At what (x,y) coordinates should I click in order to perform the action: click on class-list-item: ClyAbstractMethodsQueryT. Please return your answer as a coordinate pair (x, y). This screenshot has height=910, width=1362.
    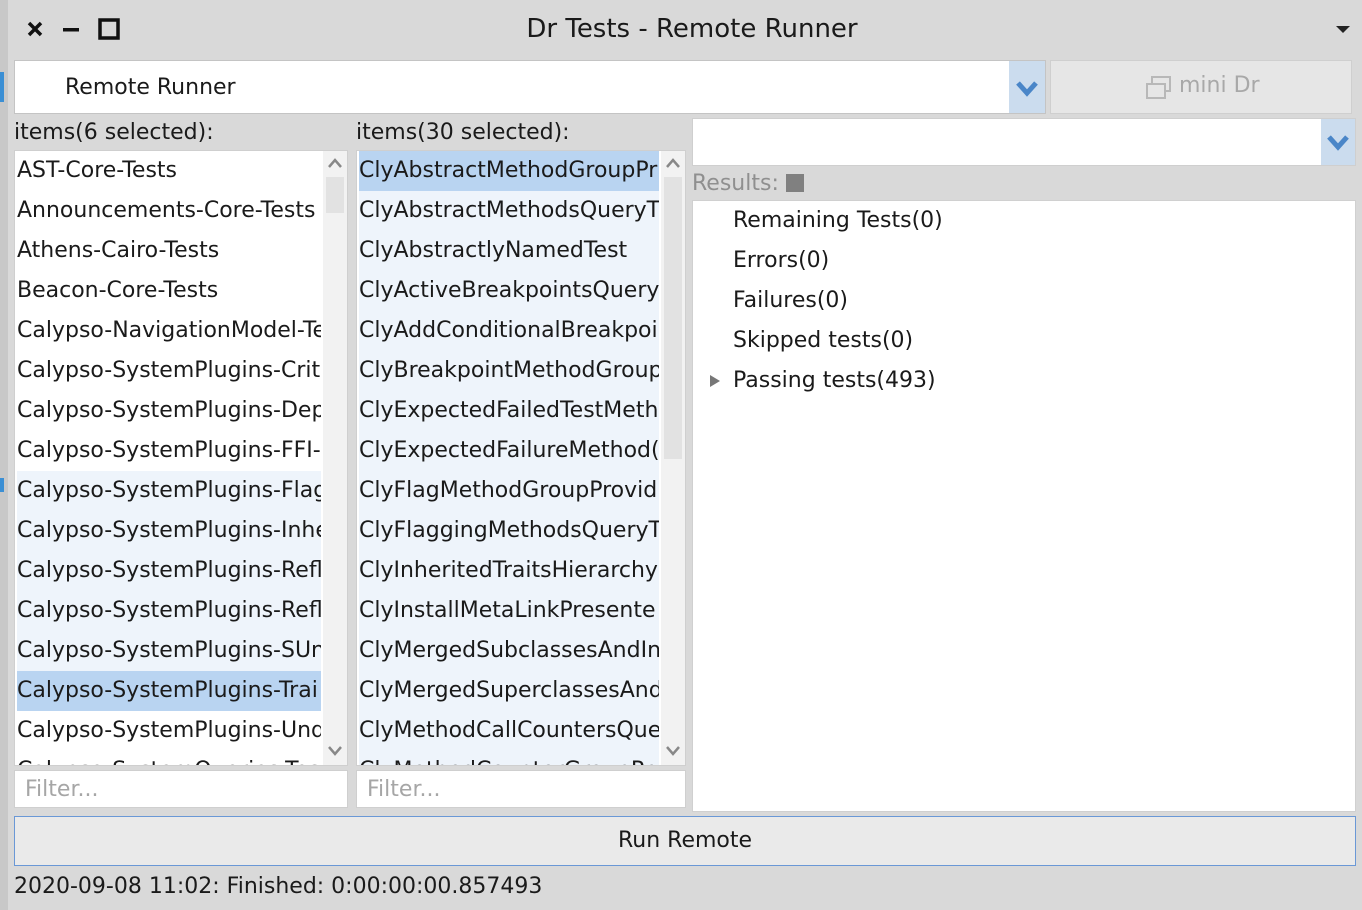
    Looking at the image, I should click on (509, 211).